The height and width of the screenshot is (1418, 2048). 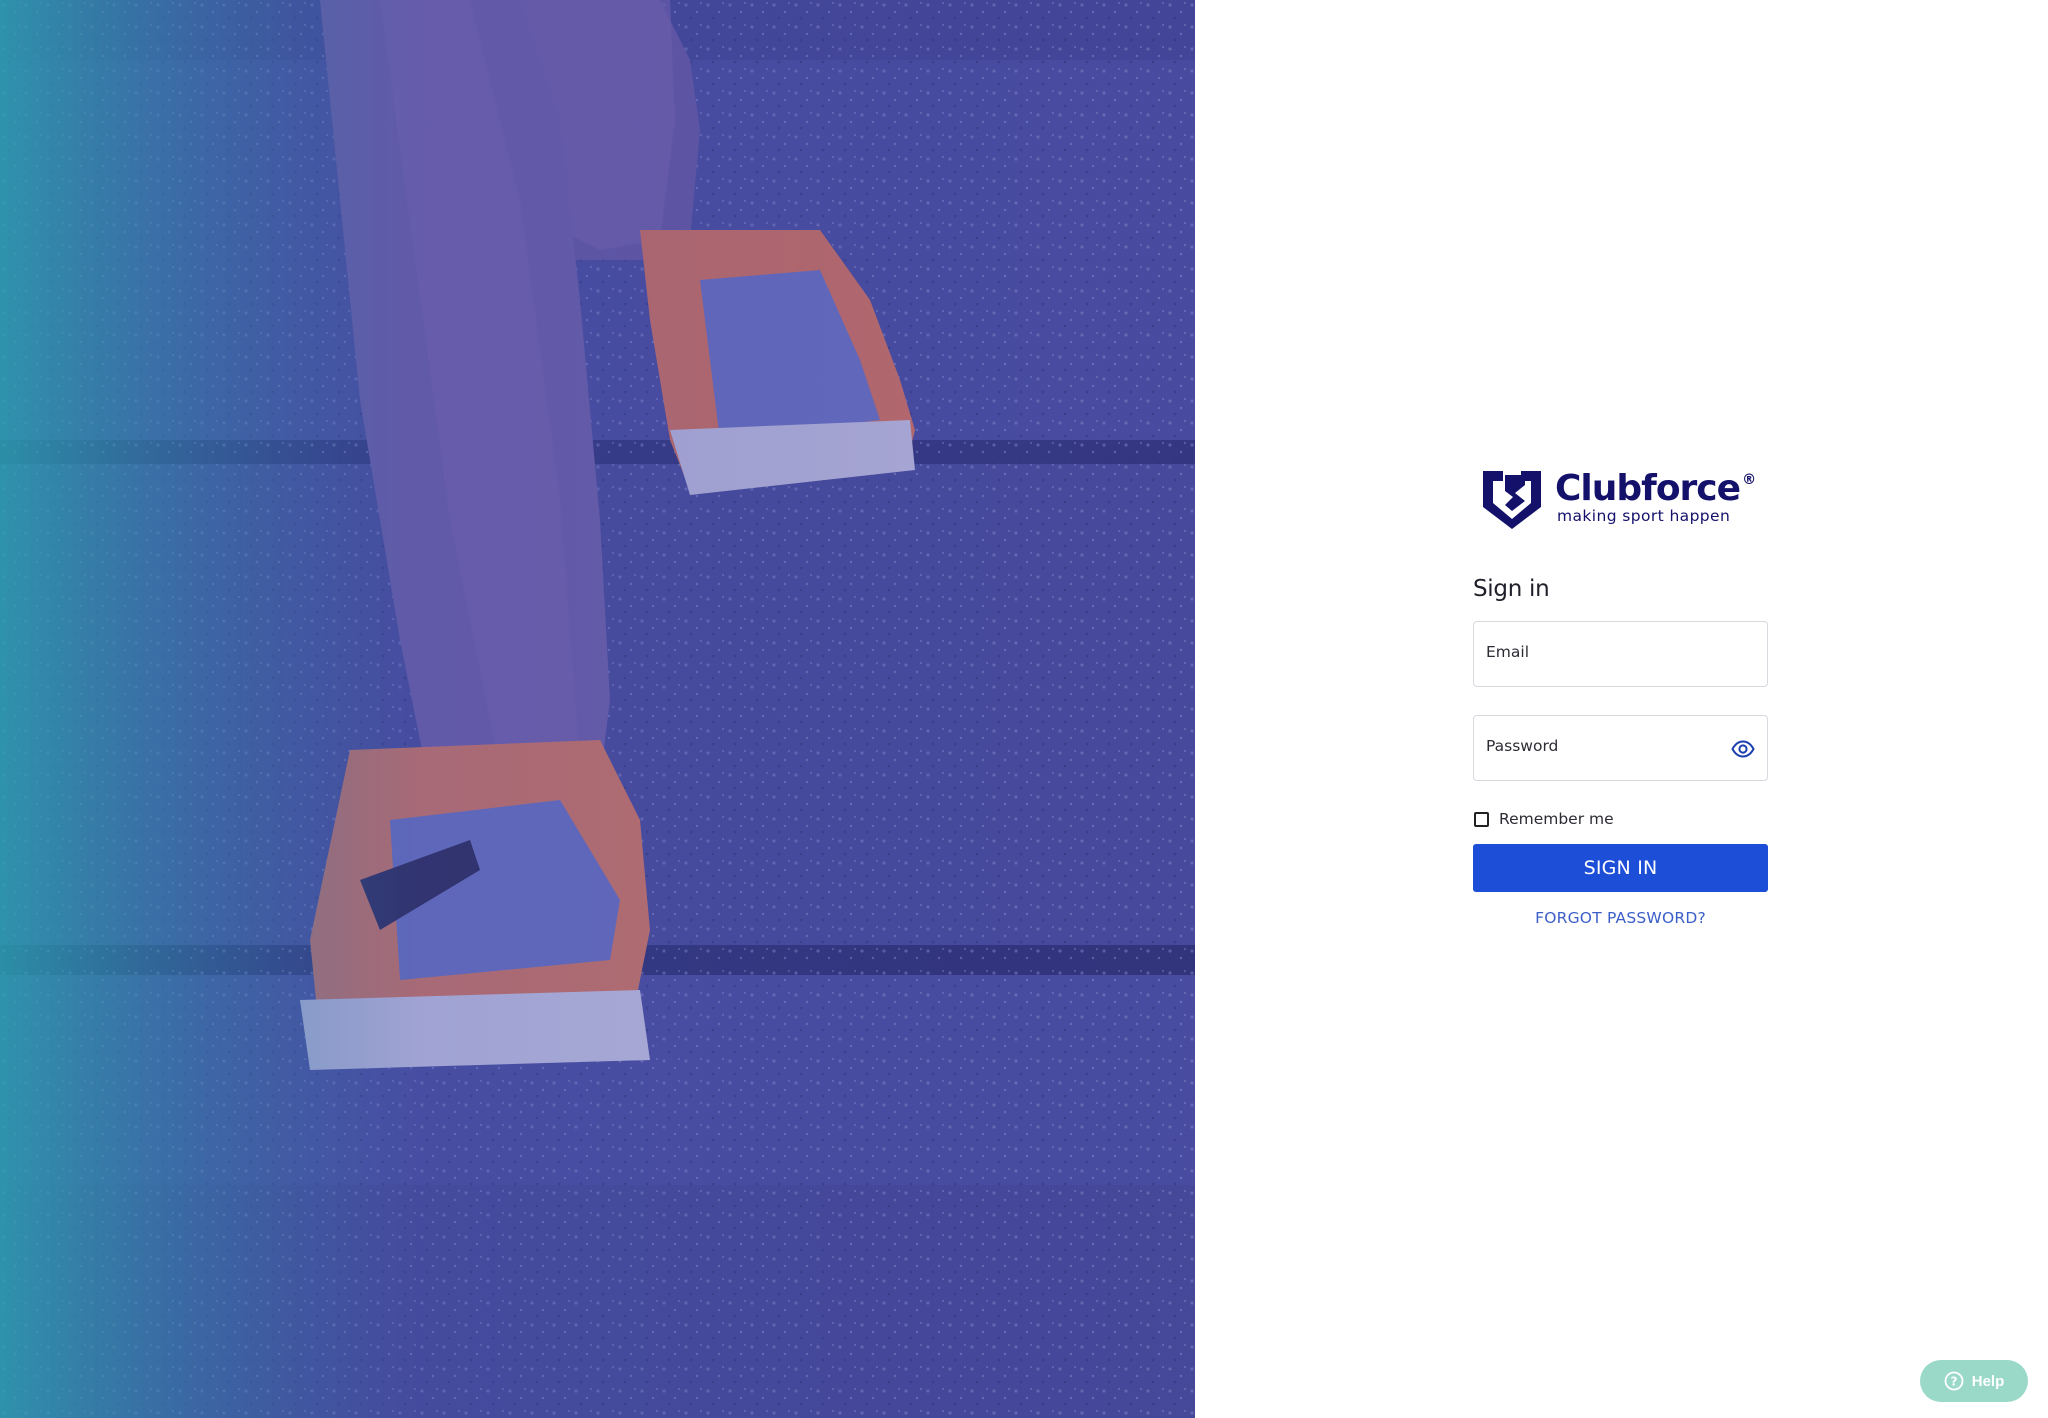 I want to click on help-button: ? Help, so click(x=1974, y=1381).